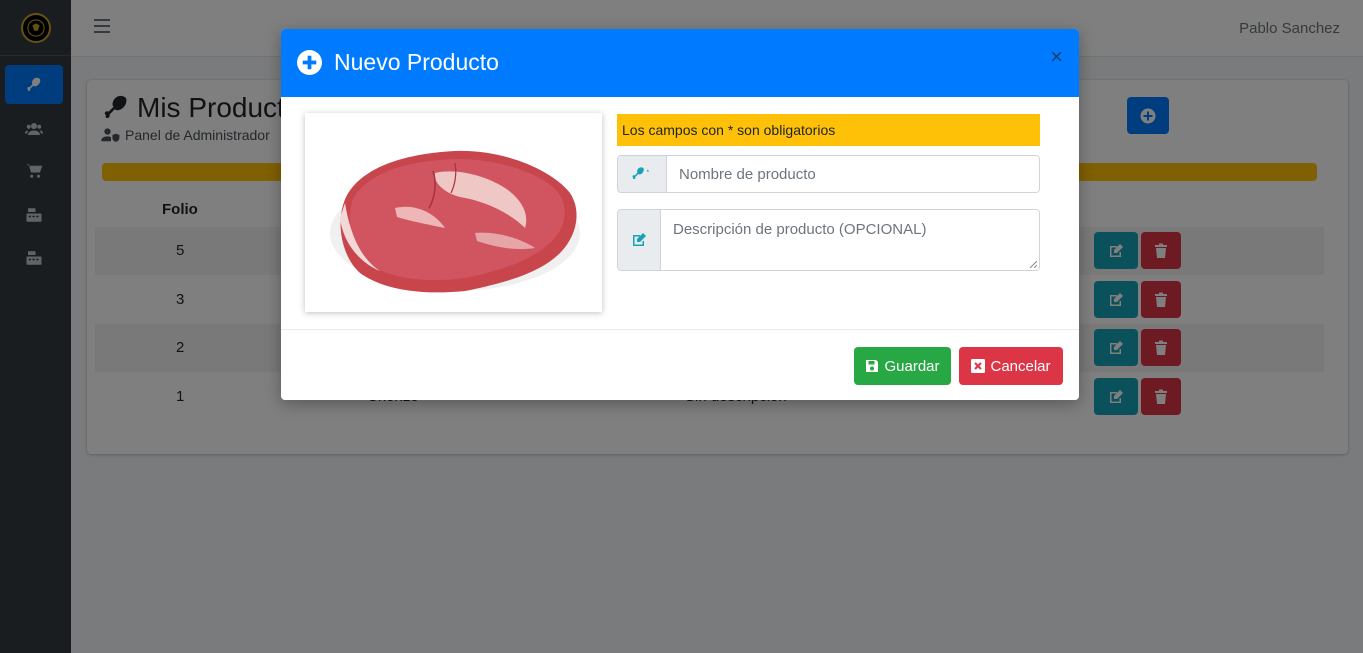  What do you see at coordinates (872, 366) in the screenshot?
I see `save-icon` at bounding box center [872, 366].